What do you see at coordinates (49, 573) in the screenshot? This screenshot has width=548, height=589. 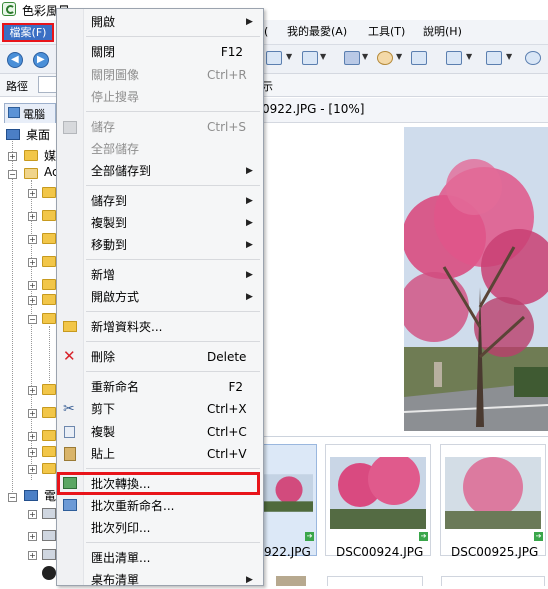 I see `dvd-drive-icon` at bounding box center [49, 573].